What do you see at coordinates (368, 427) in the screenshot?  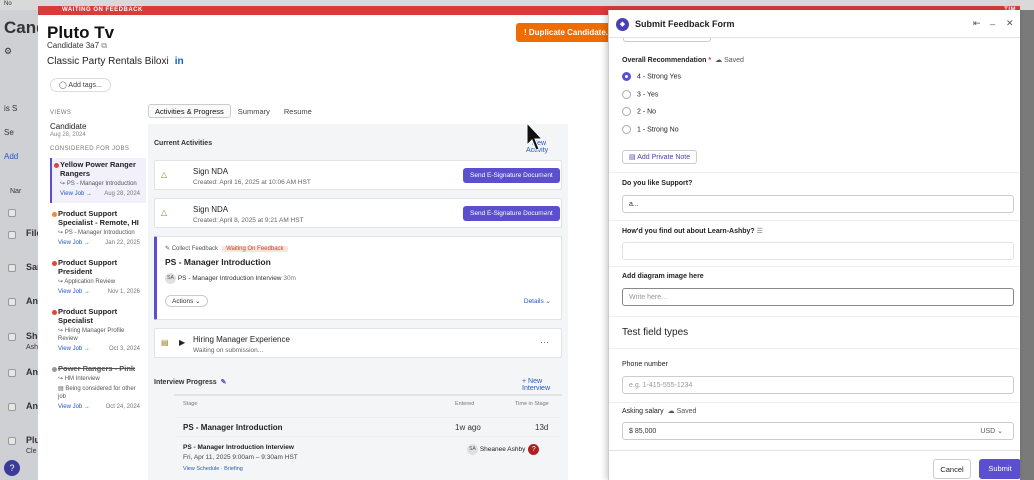 I see `table-row: PS - Manager Introduction 1w ago 13d` at bounding box center [368, 427].